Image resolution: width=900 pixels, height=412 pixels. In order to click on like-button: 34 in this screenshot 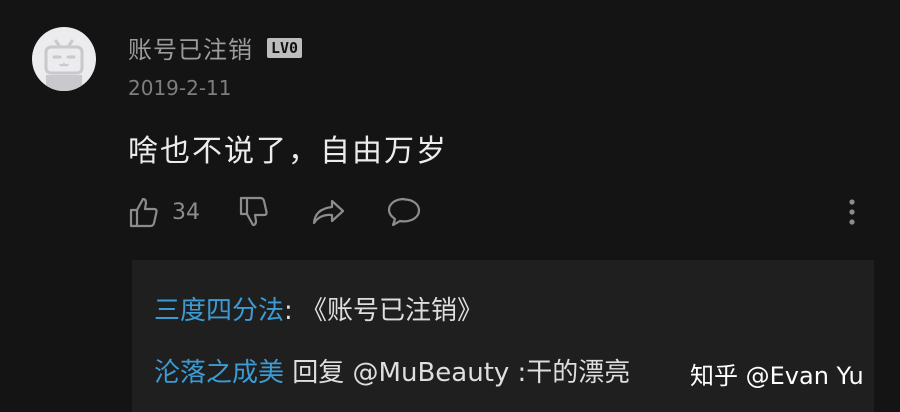, I will do `click(164, 212)`.